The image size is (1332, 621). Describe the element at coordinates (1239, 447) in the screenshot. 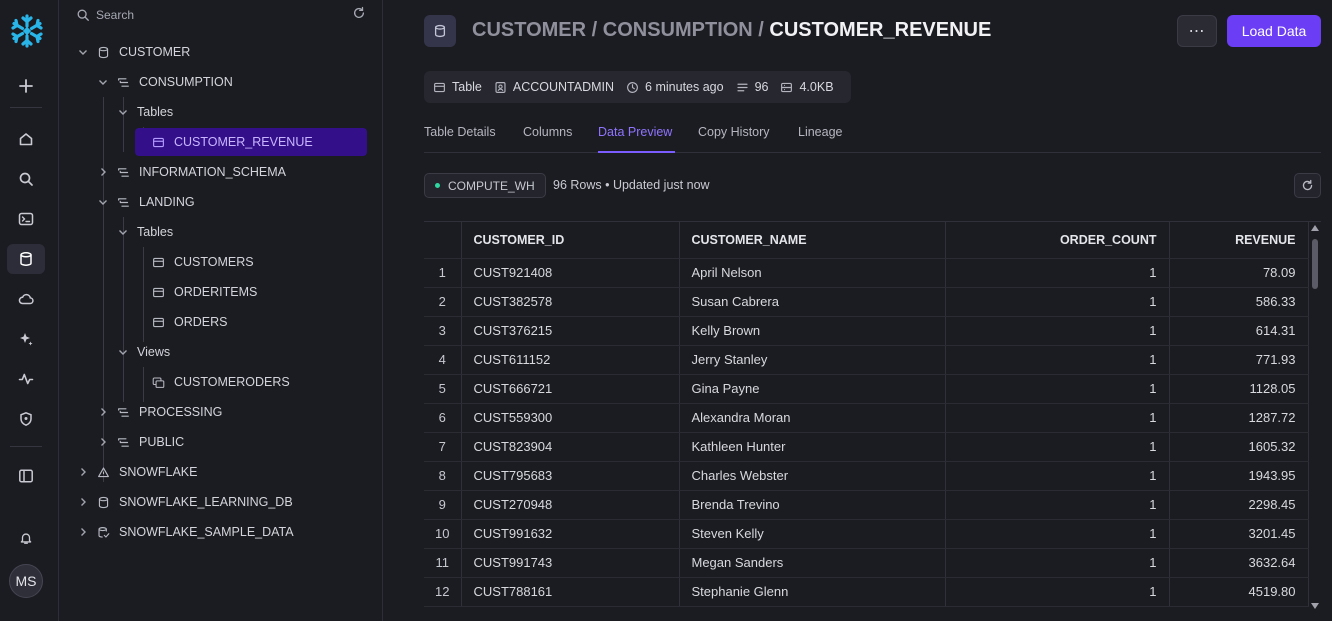

I see `table-cell: 1605.32` at that location.